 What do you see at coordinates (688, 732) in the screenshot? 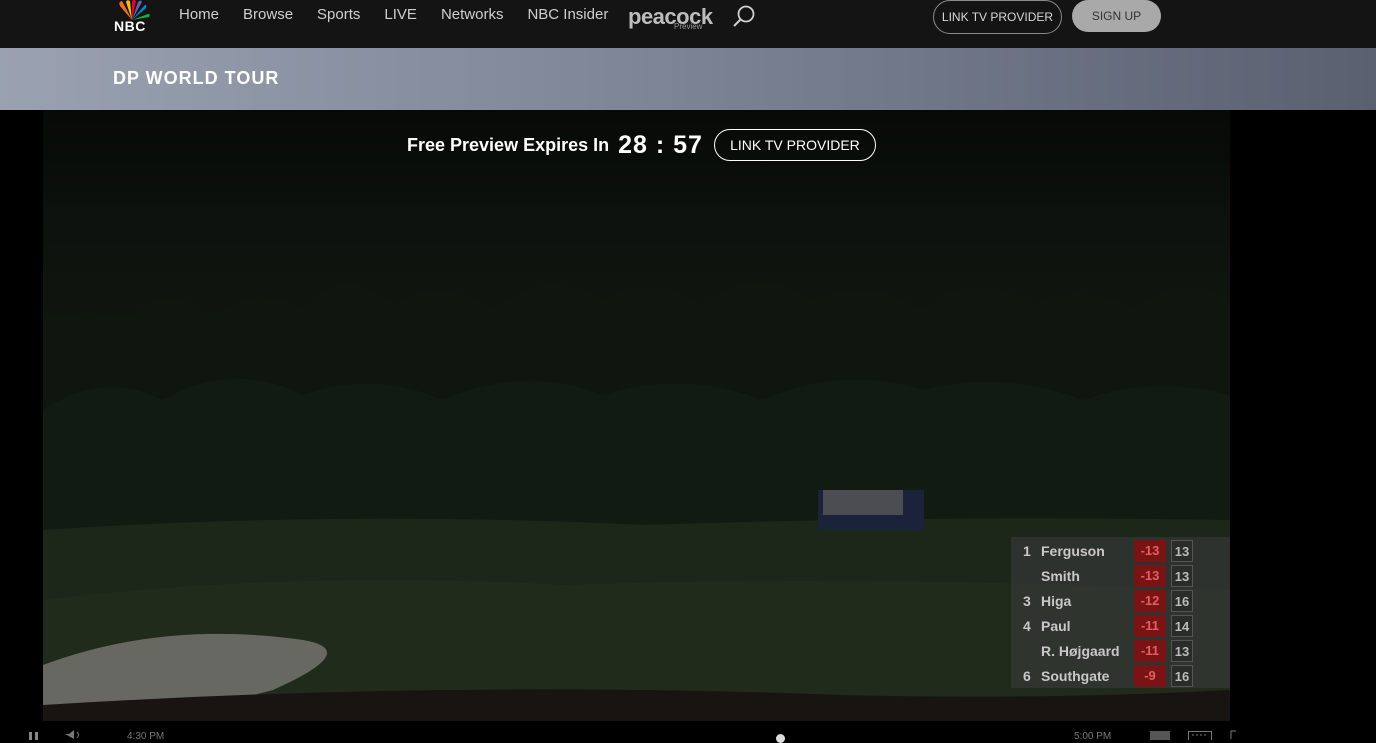
I see `player-control-bar: 4:30 PM 5:00 PM` at bounding box center [688, 732].